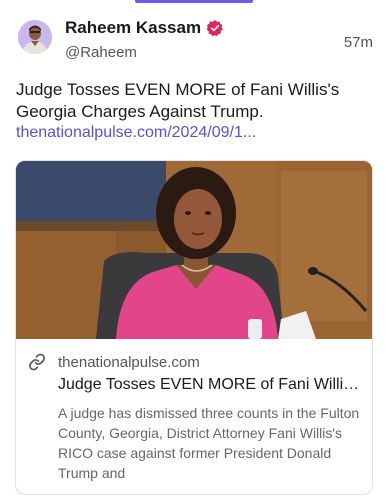  I want to click on link-icon, so click(37, 362).